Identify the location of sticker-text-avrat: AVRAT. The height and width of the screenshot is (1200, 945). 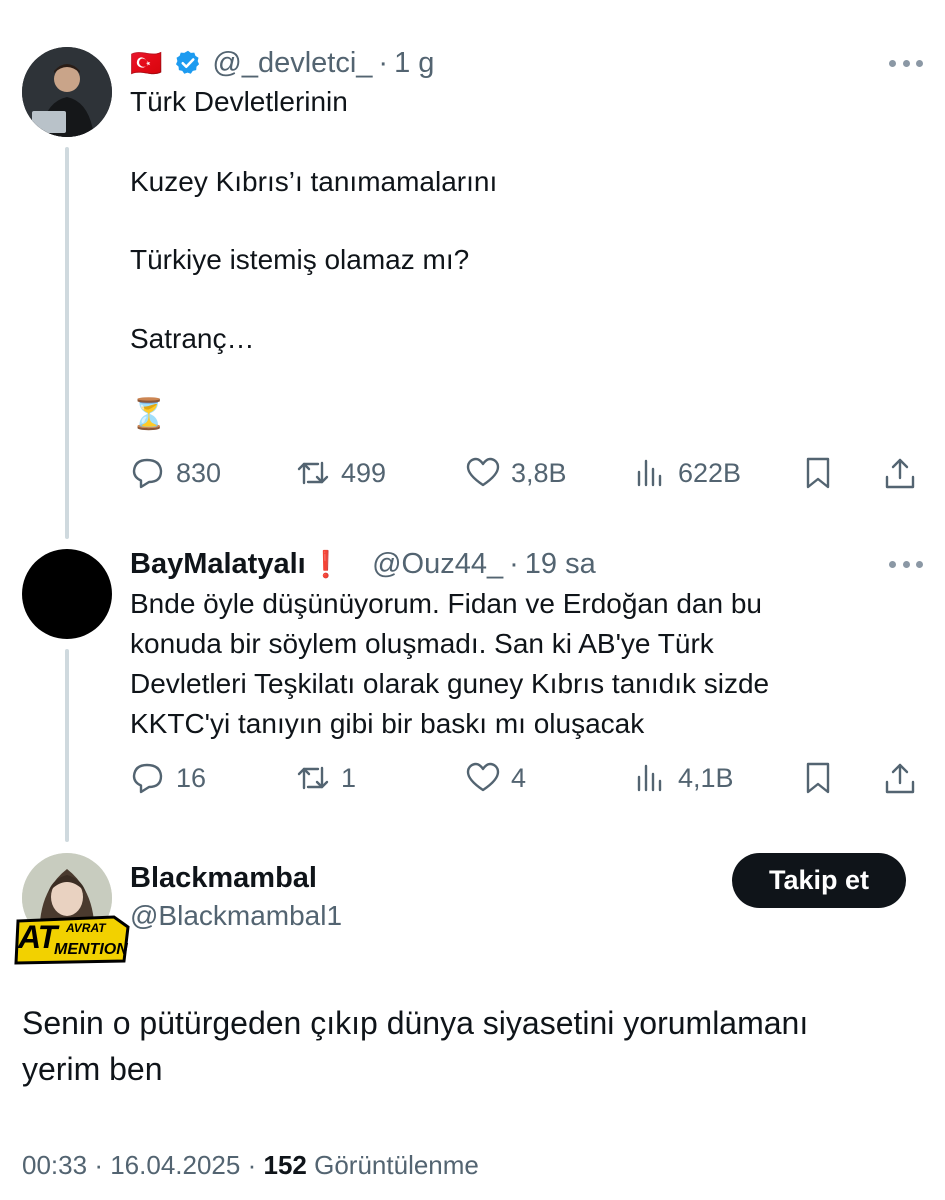
(86, 928).